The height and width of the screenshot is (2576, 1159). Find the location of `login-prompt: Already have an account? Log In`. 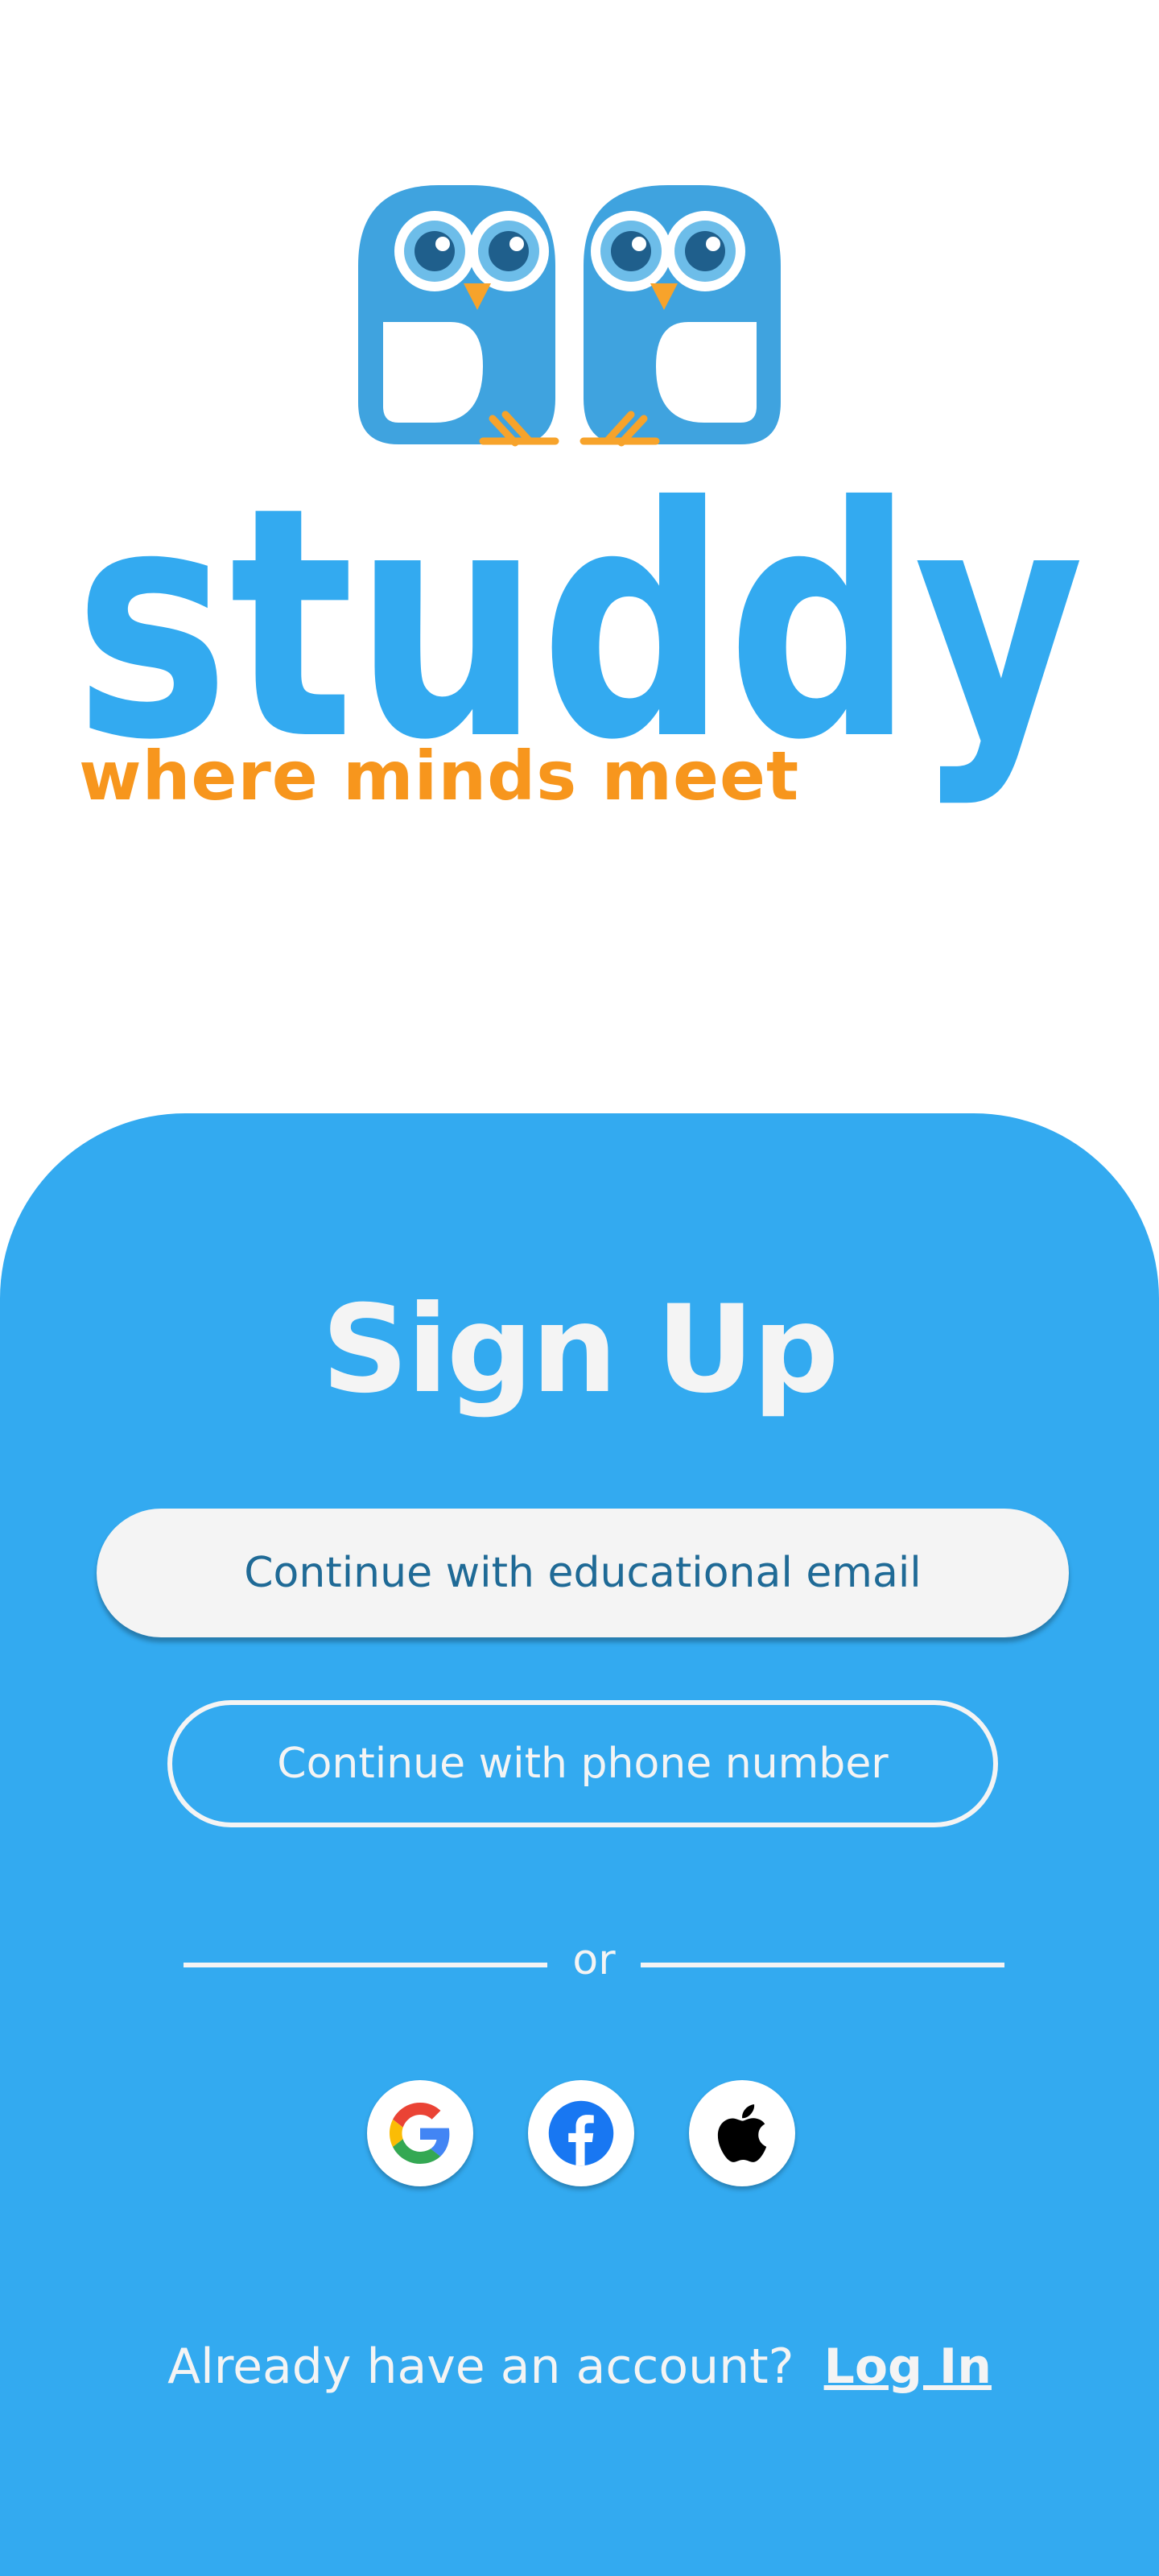

login-prompt: Already have an account? Log In is located at coordinates (579, 2367).